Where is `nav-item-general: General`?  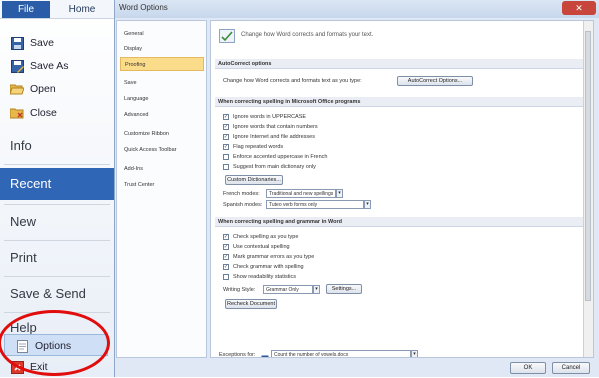
nav-item-general: General is located at coordinates (162, 34).